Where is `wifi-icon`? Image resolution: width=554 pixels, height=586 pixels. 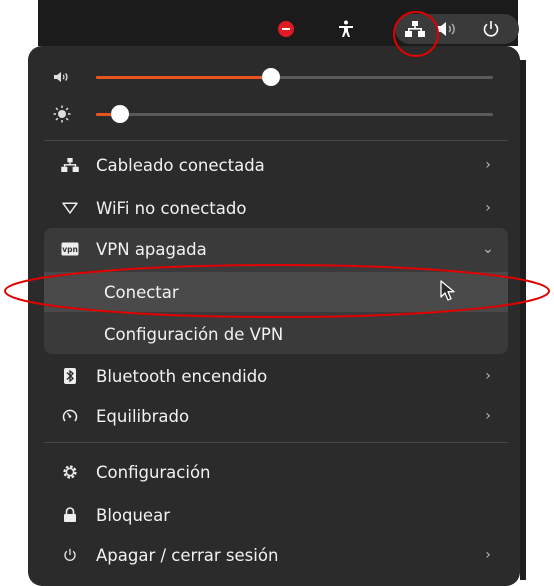 wifi-icon is located at coordinates (70, 208).